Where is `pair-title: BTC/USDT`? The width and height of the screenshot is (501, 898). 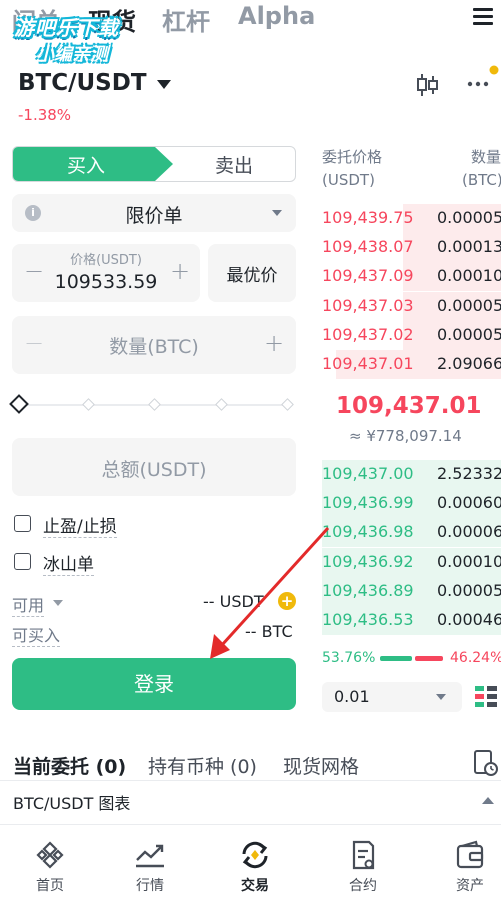 pair-title: BTC/USDT is located at coordinates (82, 83).